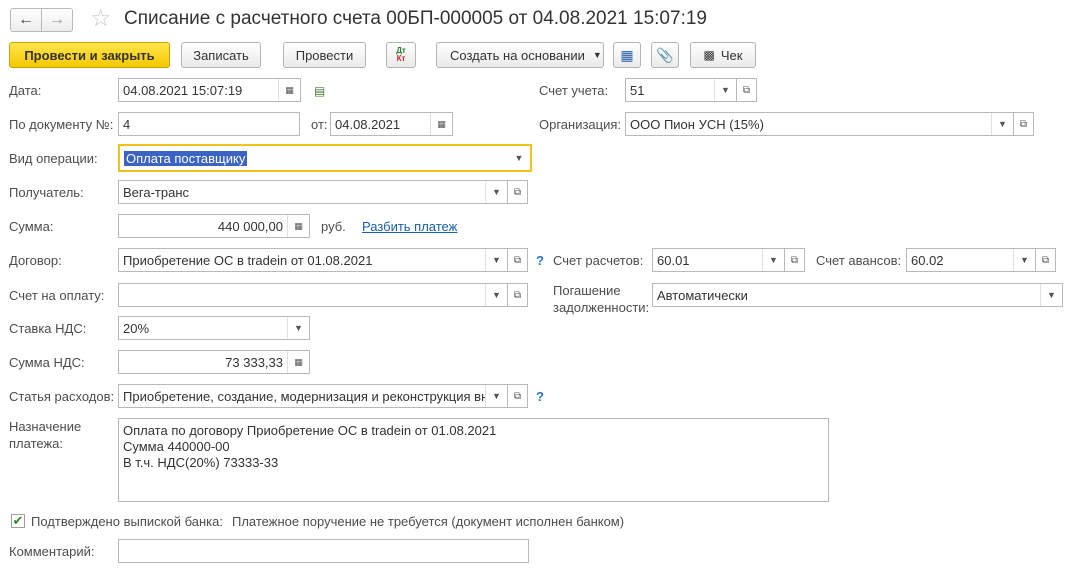  What do you see at coordinates (971, 260) in the screenshot?
I see `advance-account-field: 60.02 ▼` at bounding box center [971, 260].